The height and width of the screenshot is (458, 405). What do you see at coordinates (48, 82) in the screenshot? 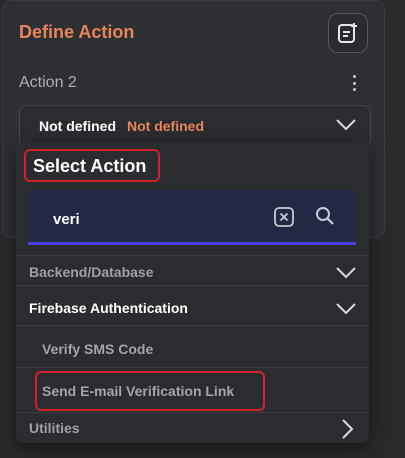
I see `action-name: Action 2` at bounding box center [48, 82].